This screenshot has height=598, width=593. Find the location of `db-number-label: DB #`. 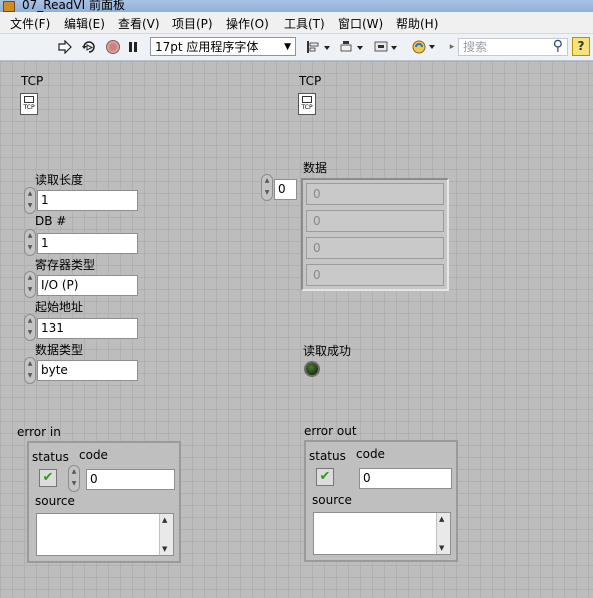

db-number-label: DB # is located at coordinates (51, 221).